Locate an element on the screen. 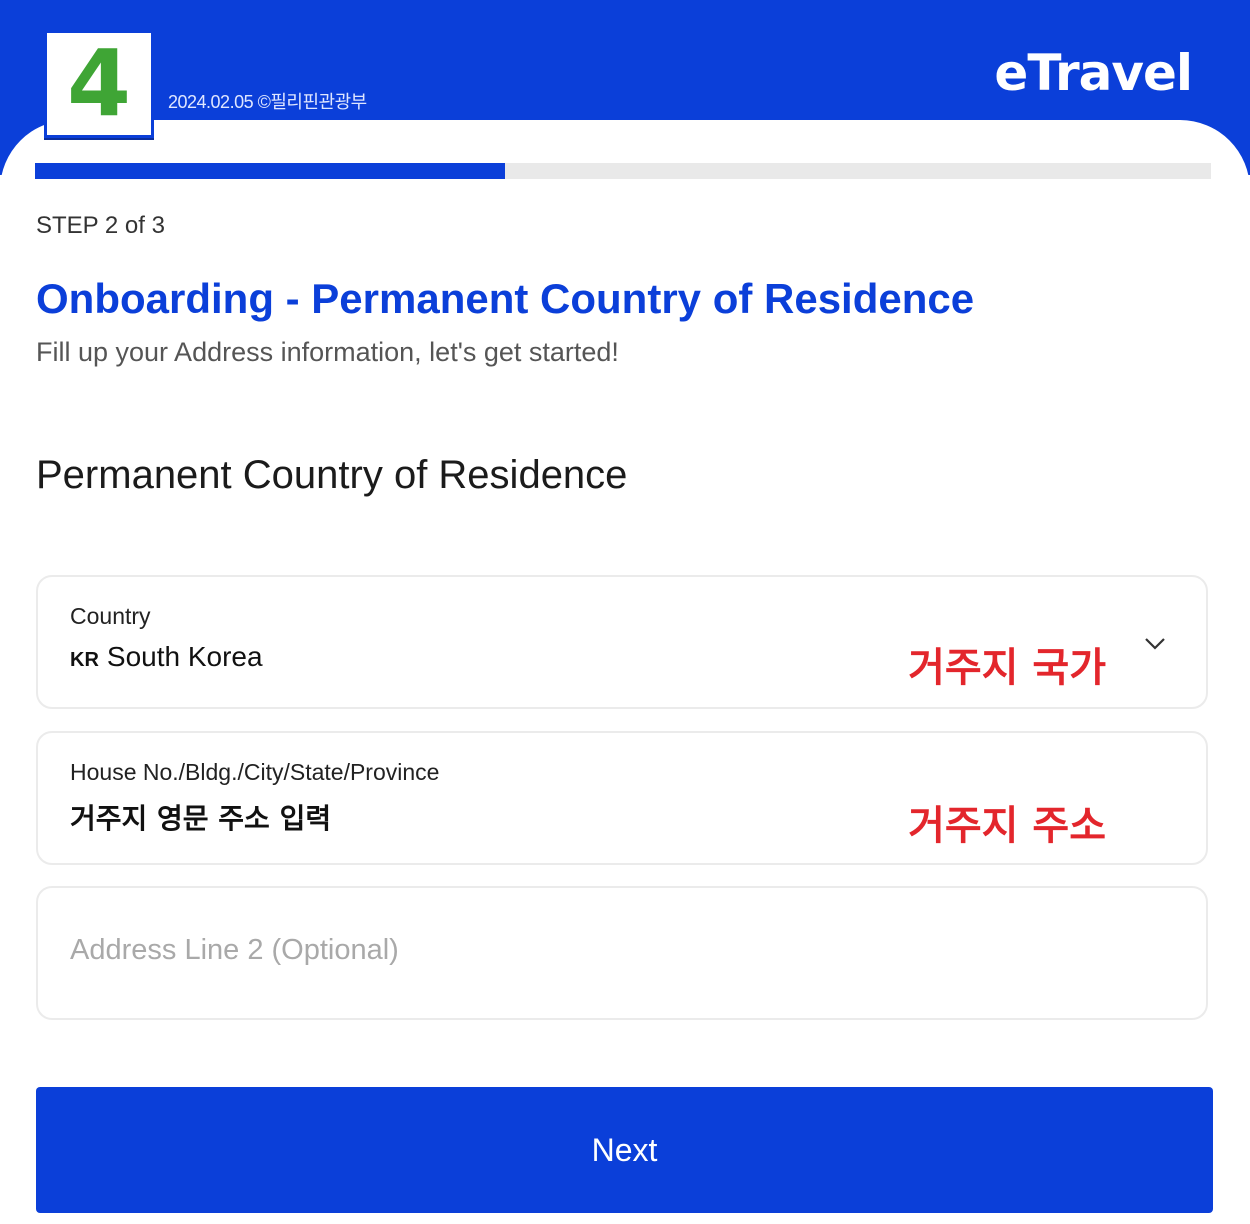  country-value: KR South Korea is located at coordinates (166, 657).